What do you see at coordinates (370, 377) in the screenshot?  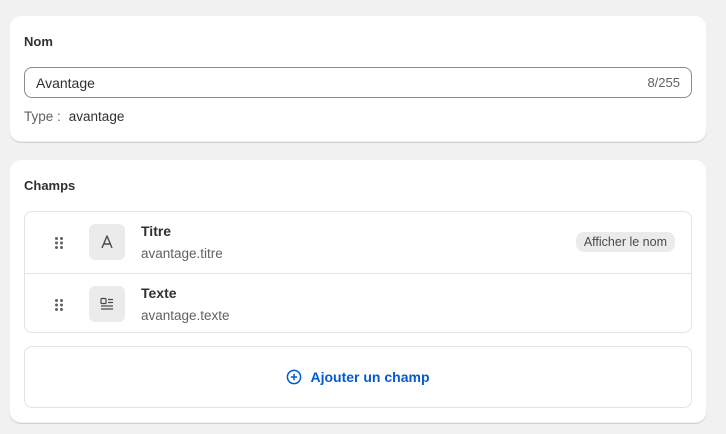 I see `add-field-label: Ajouter un champ` at bounding box center [370, 377].